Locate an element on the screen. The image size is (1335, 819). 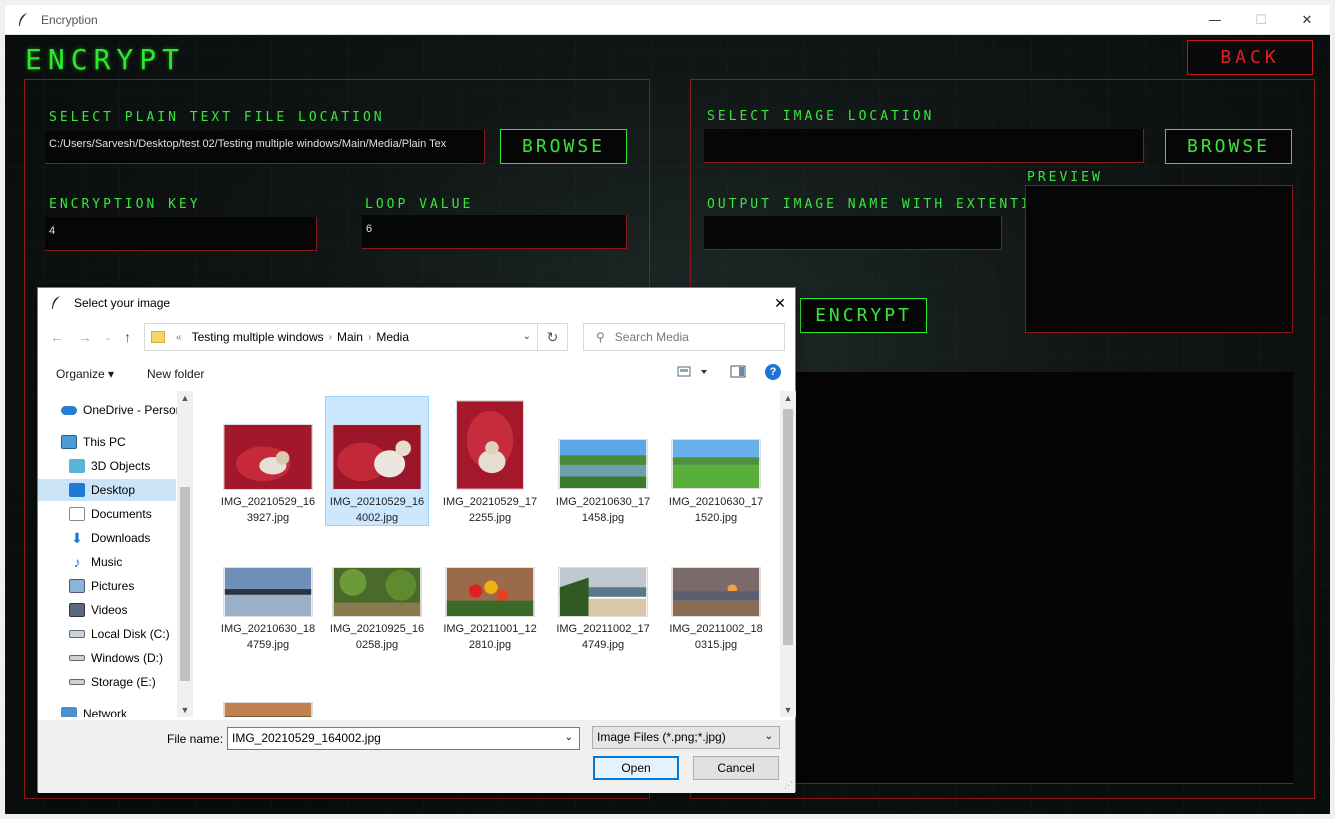
browse-text-button: BROWSE is located at coordinates (563, 146).